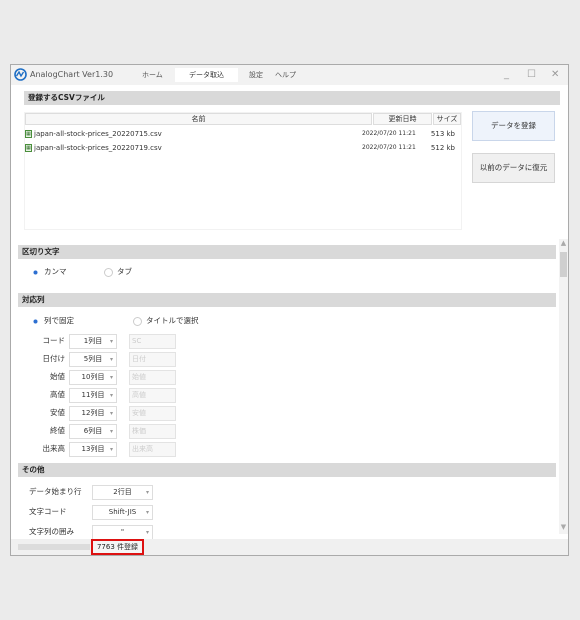  Describe the element at coordinates (287, 470) in the screenshot. I see `other-section-header: その他` at that location.